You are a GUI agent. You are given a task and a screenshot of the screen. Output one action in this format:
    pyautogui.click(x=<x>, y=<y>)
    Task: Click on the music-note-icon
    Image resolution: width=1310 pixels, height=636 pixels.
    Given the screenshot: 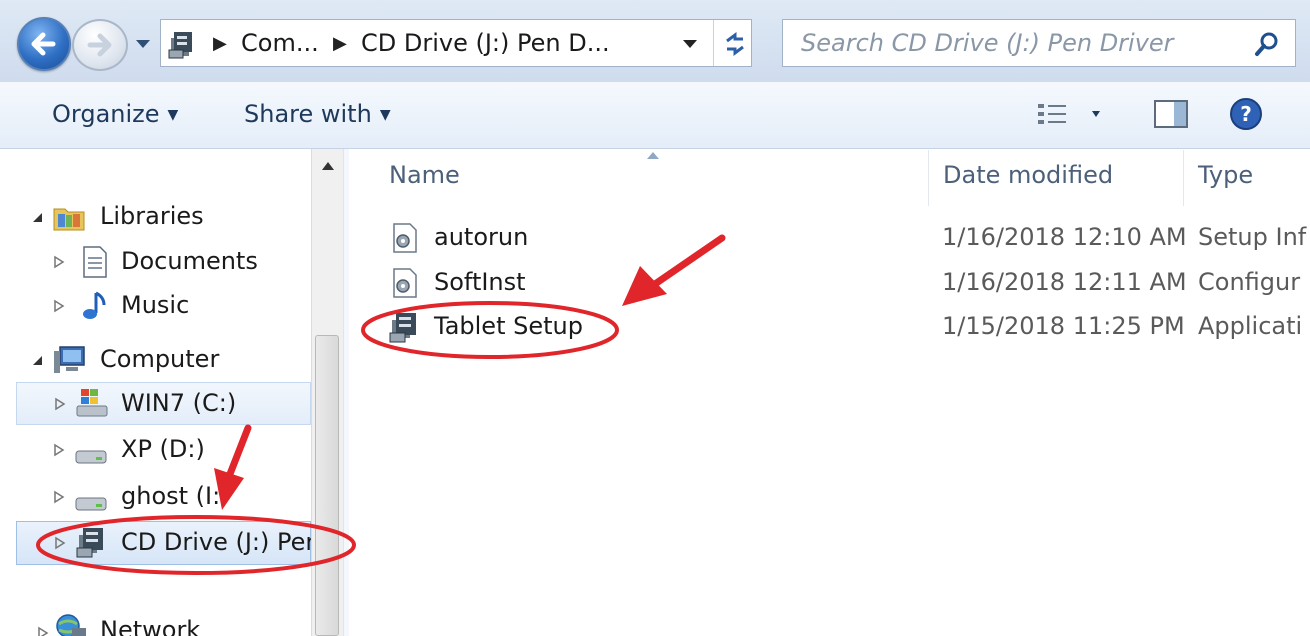 What is the action you would take?
    pyautogui.click(x=94, y=305)
    